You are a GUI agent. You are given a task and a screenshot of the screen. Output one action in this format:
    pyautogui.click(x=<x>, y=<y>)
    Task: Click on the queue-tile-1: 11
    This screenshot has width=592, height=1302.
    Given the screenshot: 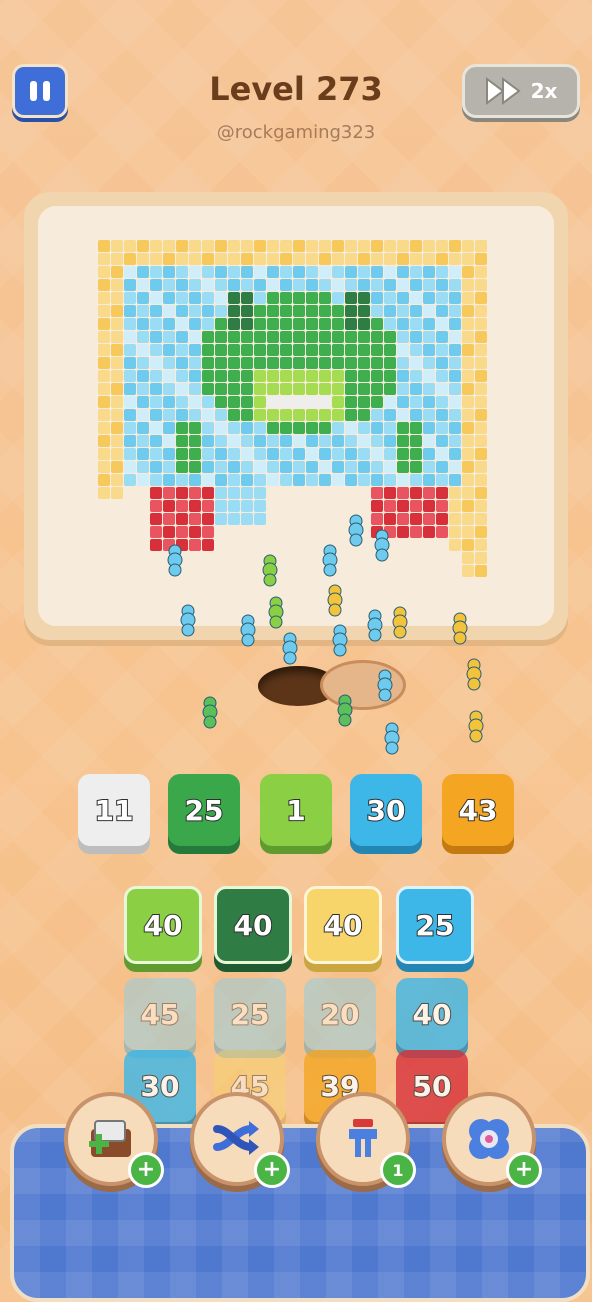 What is the action you would take?
    pyautogui.click(x=114, y=810)
    